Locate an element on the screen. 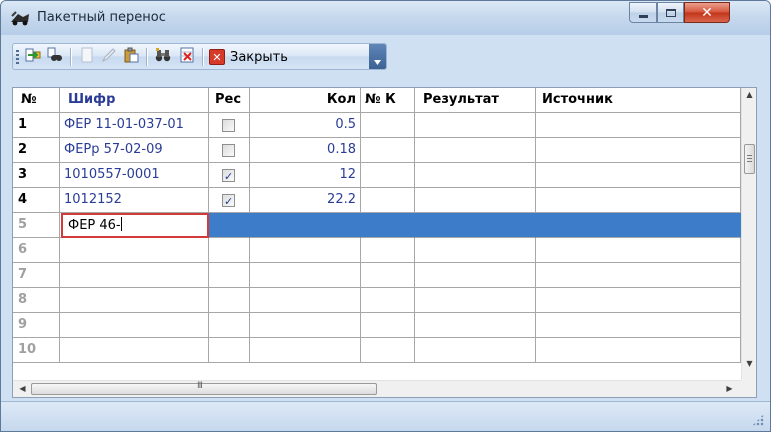 The width and height of the screenshot is (771, 432). column-header-qty: Кол is located at coordinates (305, 100).